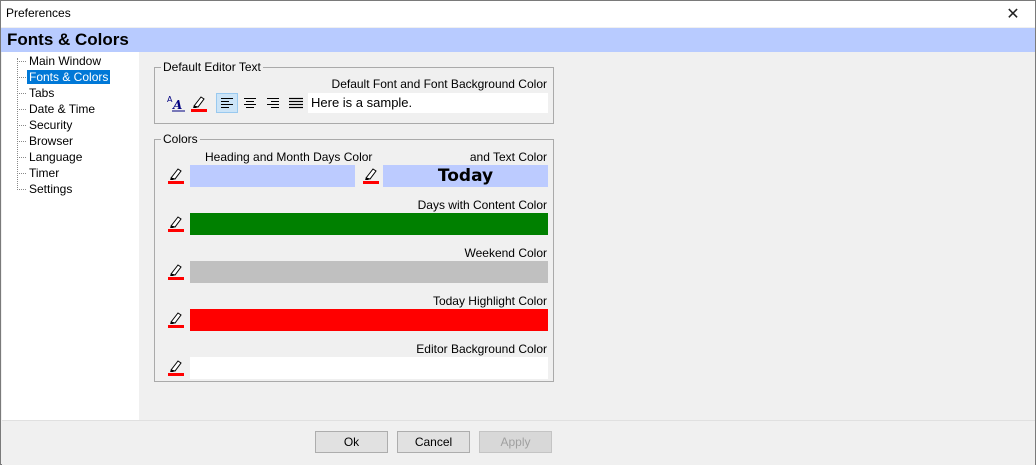 The height and width of the screenshot is (465, 1036). I want to click on svg-text: A, so click(177, 105).